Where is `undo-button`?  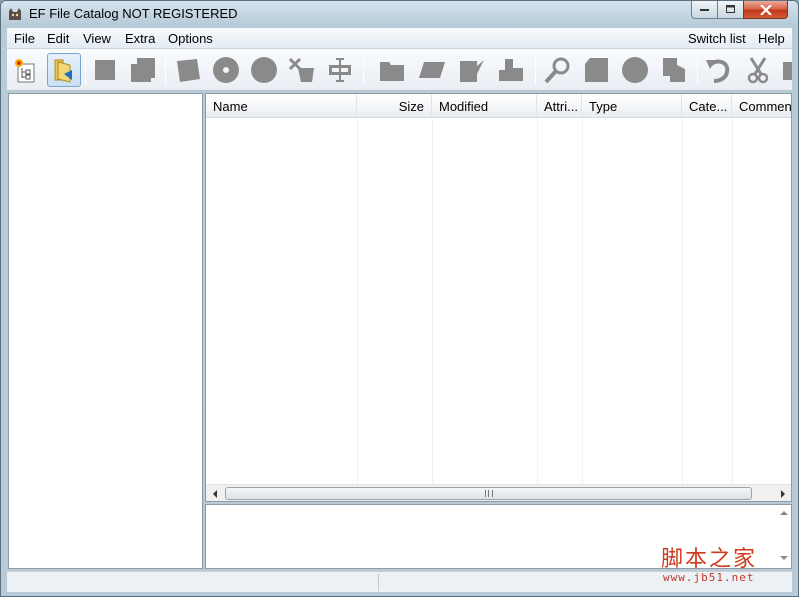
undo-button is located at coordinates (719, 70).